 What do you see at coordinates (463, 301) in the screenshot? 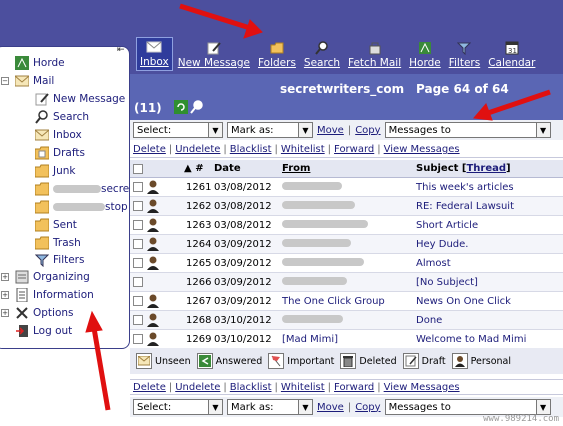
I see `row-subject: News On One Click` at bounding box center [463, 301].